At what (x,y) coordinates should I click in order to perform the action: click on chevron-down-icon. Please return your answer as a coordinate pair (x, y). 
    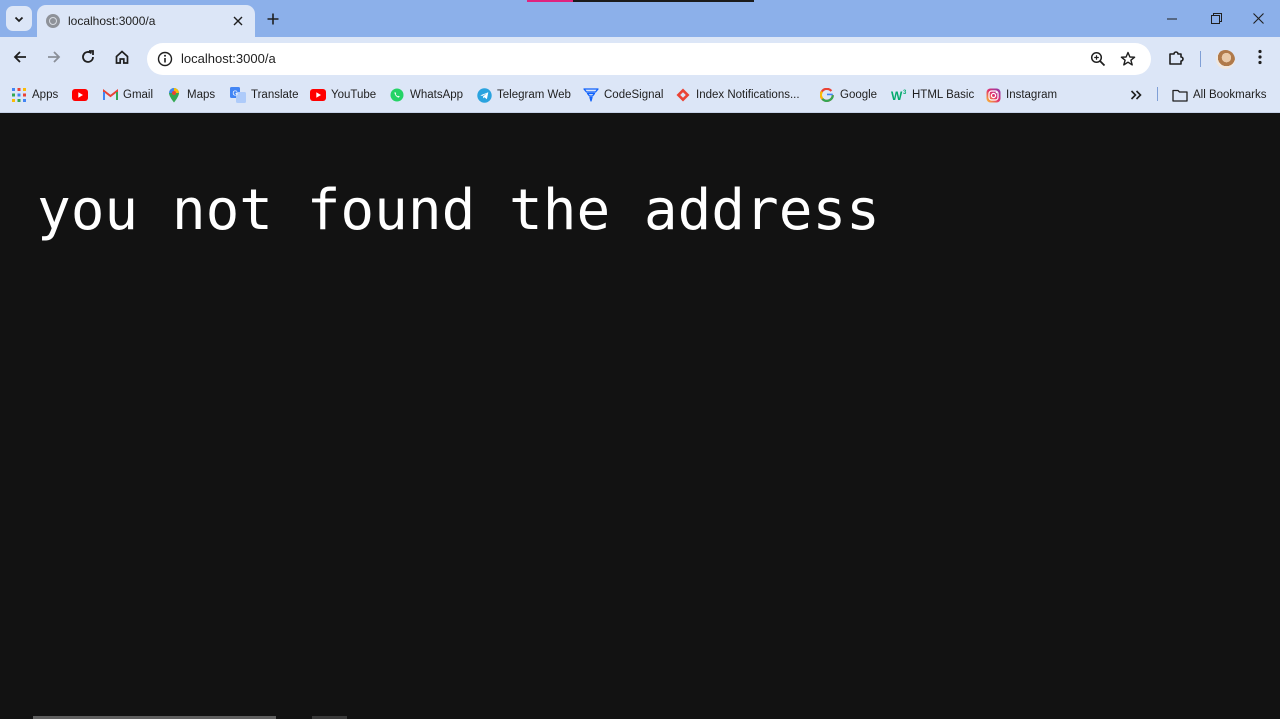
    Looking at the image, I should click on (19, 19).